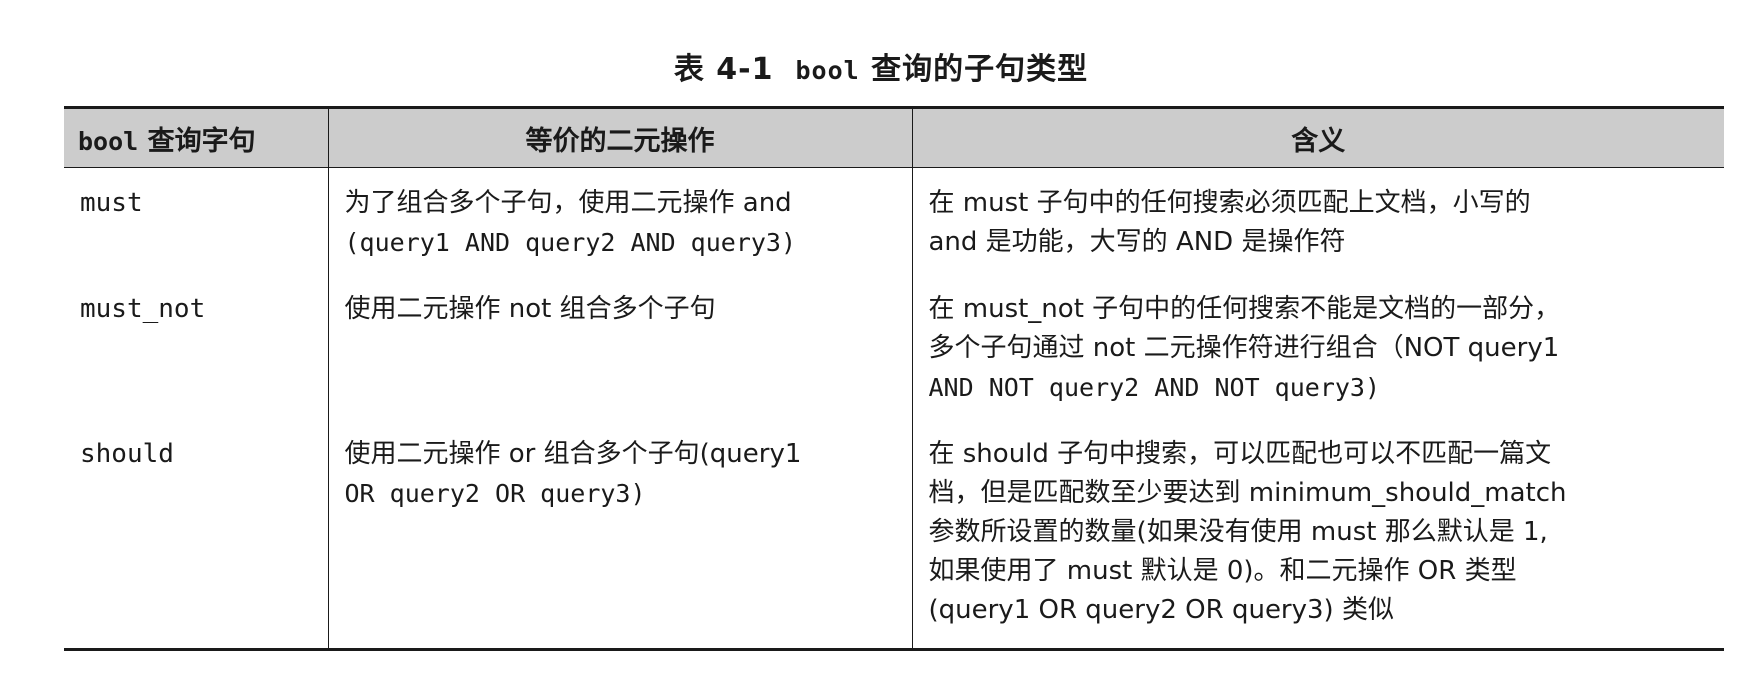 The image size is (1762, 690). I want to click on text-line: (query1 OR query2 OR query3) 类似, so click(1161, 610).